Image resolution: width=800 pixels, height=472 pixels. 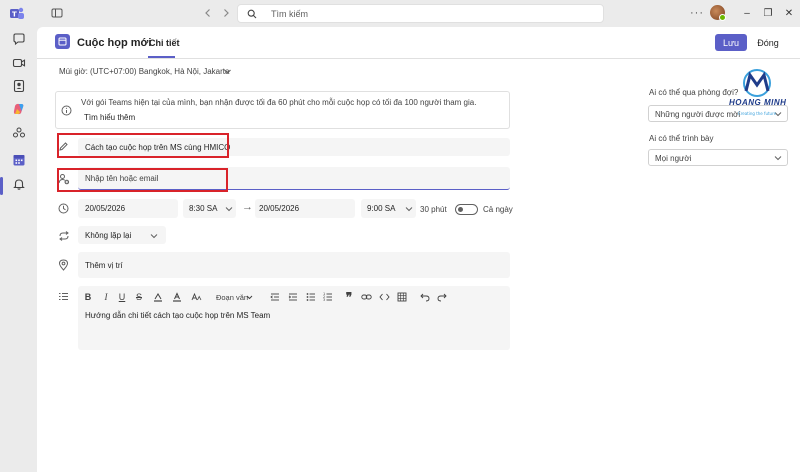 I want to click on logo-text: HOANG MINH, so click(x=758, y=102).